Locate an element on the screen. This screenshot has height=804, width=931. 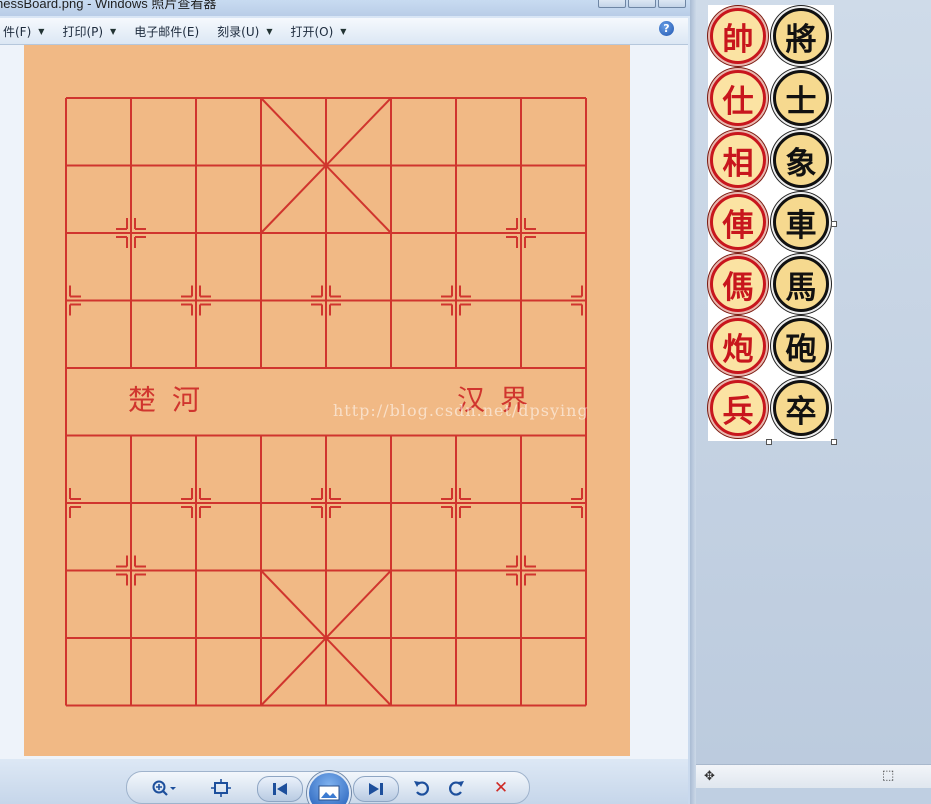
black-piece-soldier: 卒 is located at coordinates (801, 408).